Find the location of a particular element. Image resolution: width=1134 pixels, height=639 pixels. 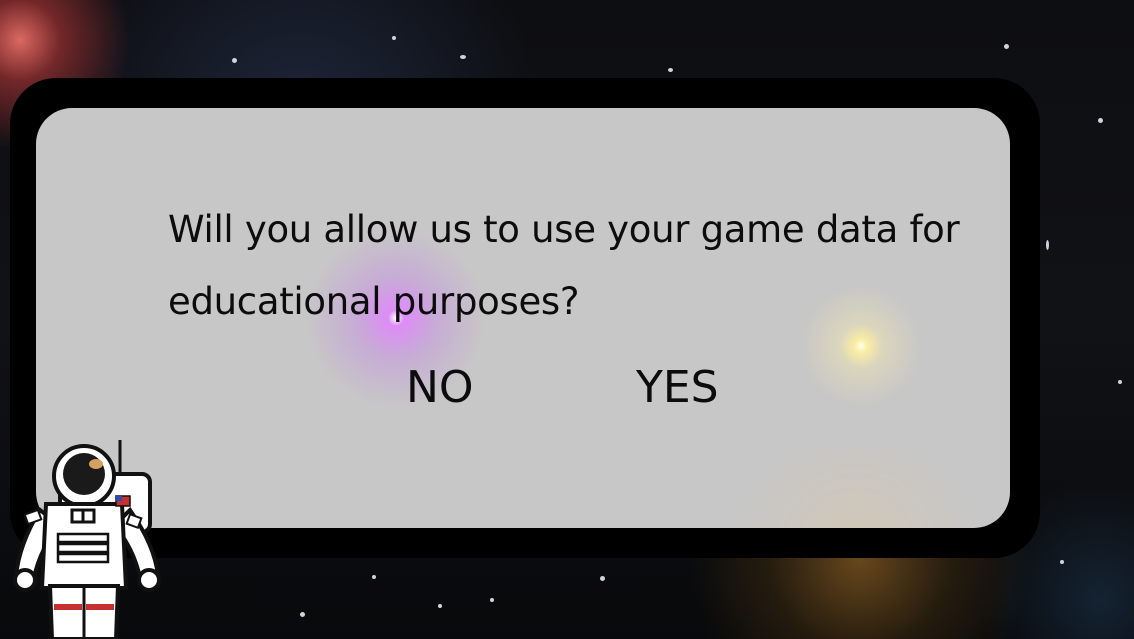

astronaut-icon is located at coordinates (87, 539).